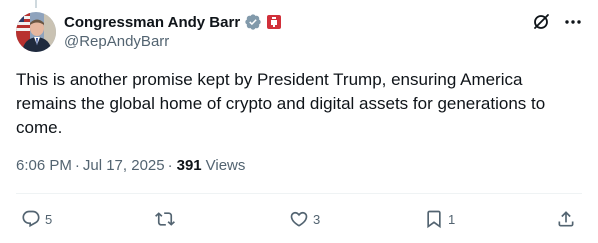 The image size is (598, 243). What do you see at coordinates (557, 22) in the screenshot?
I see `tweet-top-actions` at bounding box center [557, 22].